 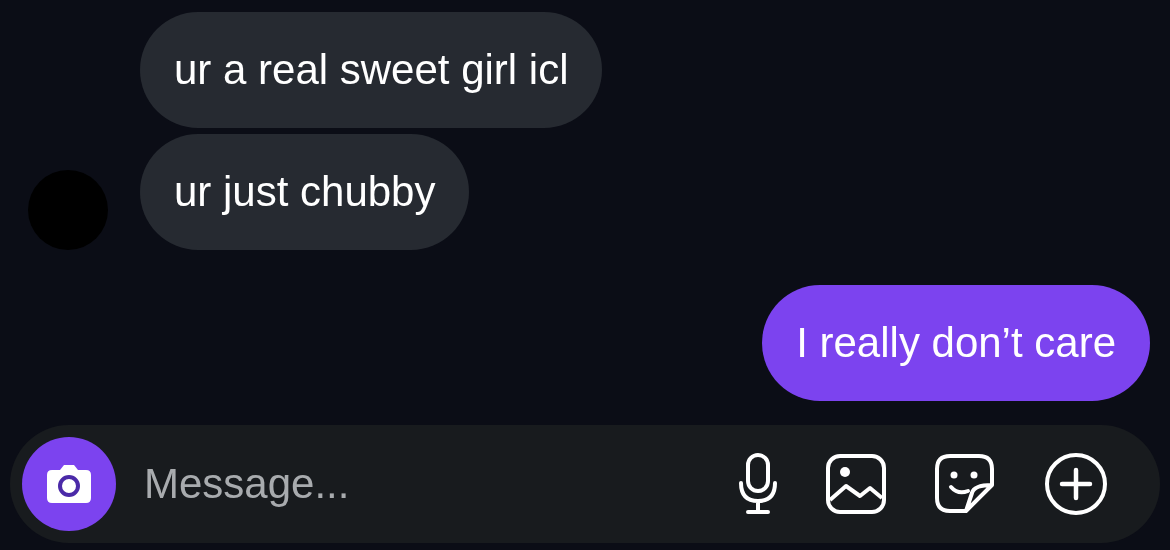 I want to click on message-bubble: ur just chubby, so click(x=305, y=192).